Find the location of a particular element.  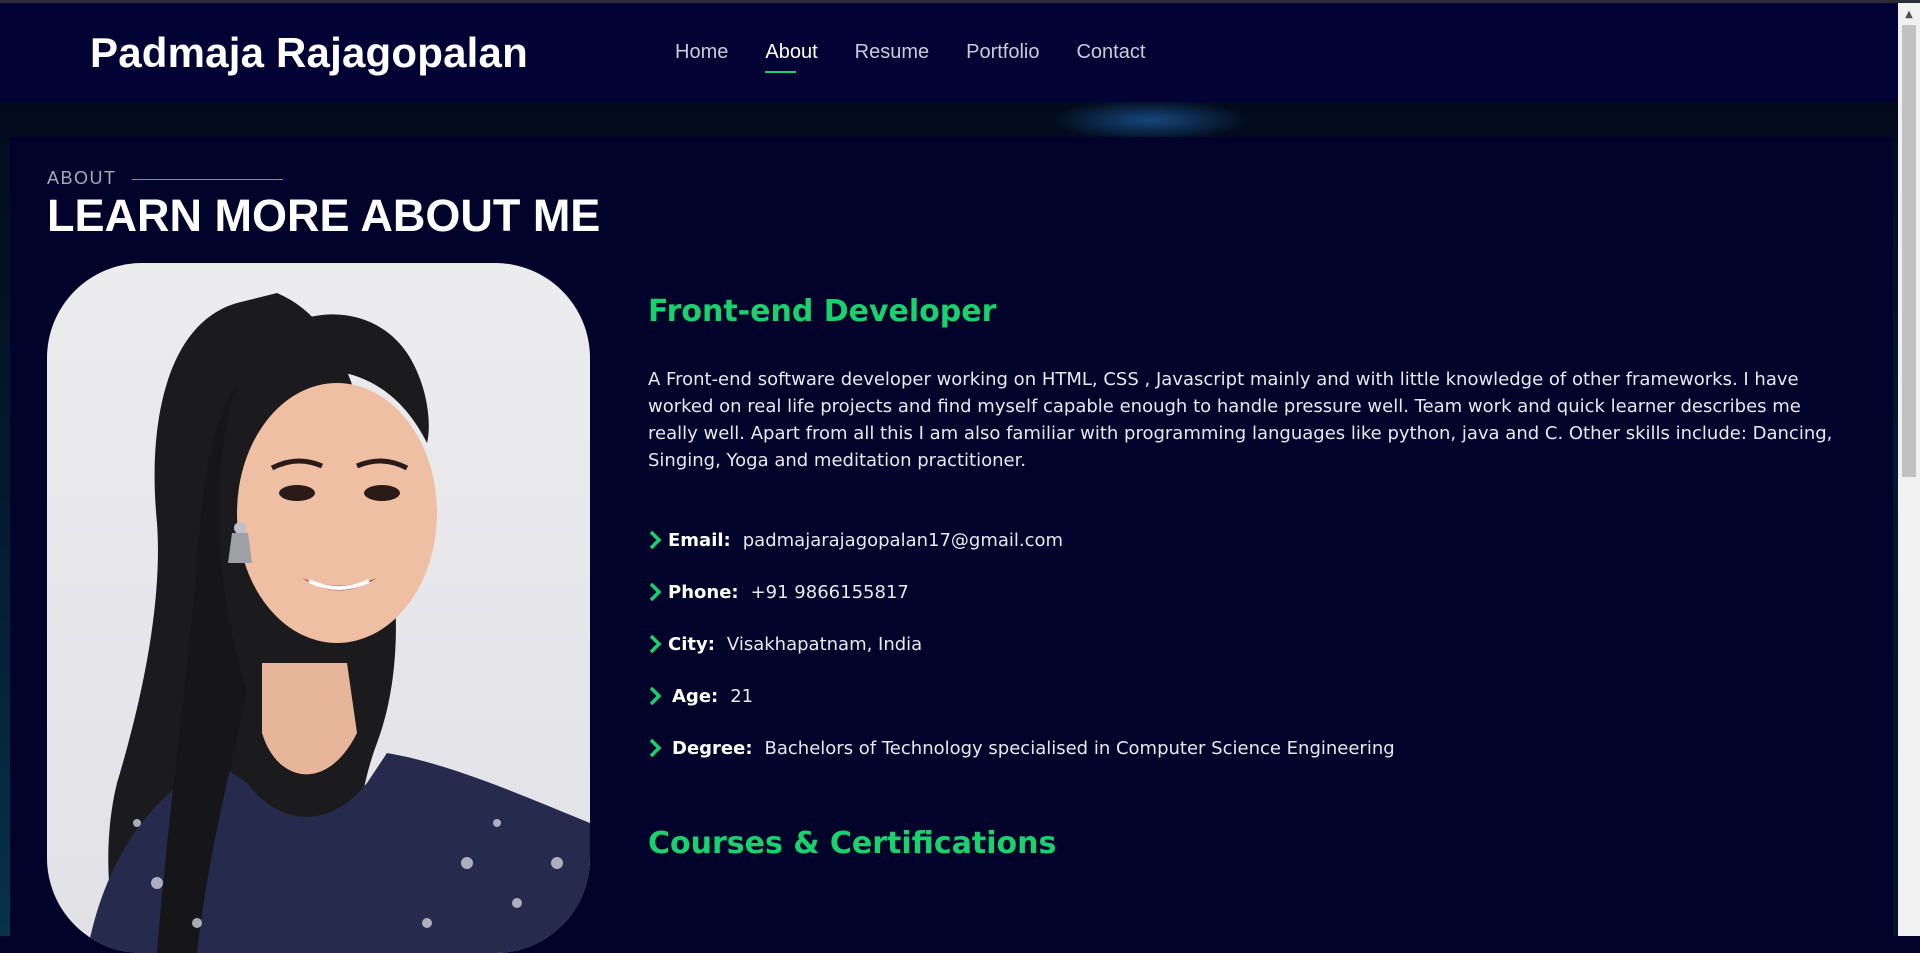

info-key: City: is located at coordinates (691, 644).